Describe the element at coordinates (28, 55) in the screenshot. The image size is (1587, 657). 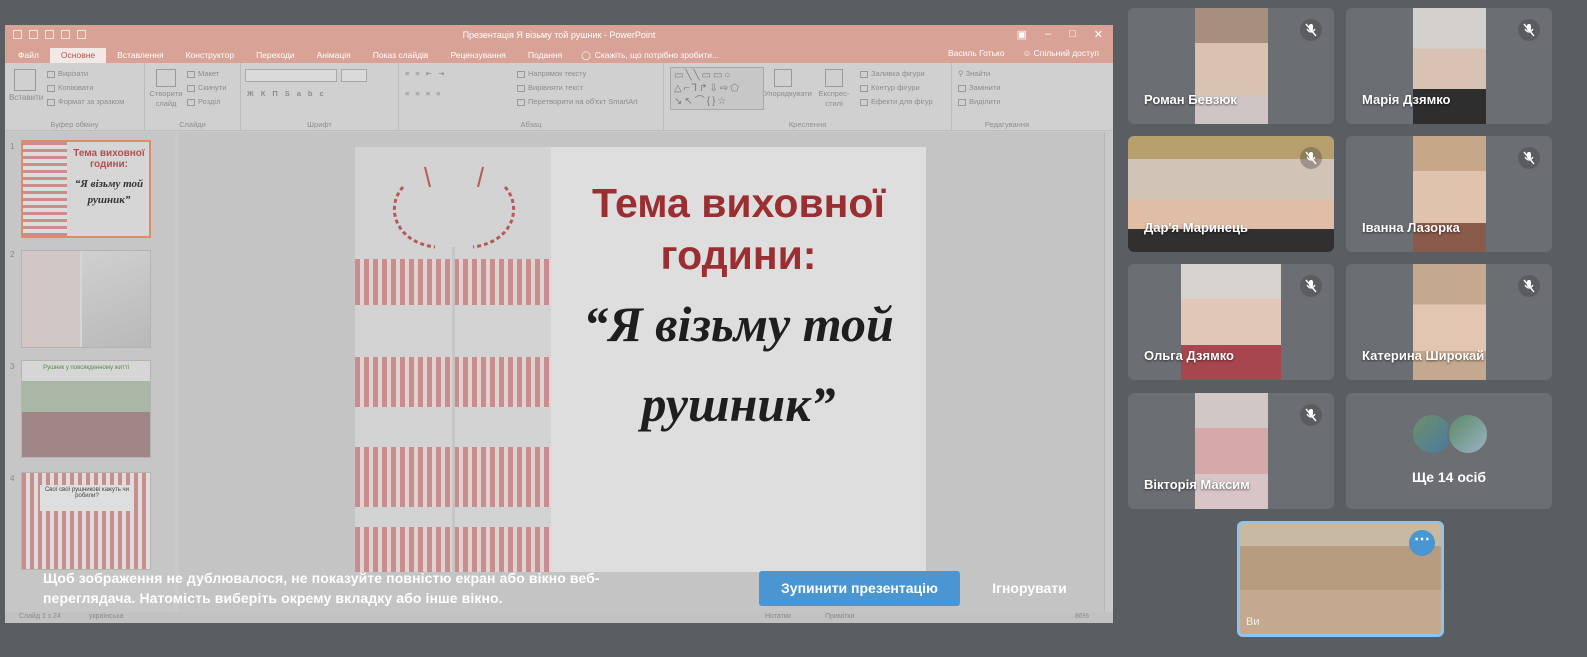
I see `tab-file: Файл` at that location.